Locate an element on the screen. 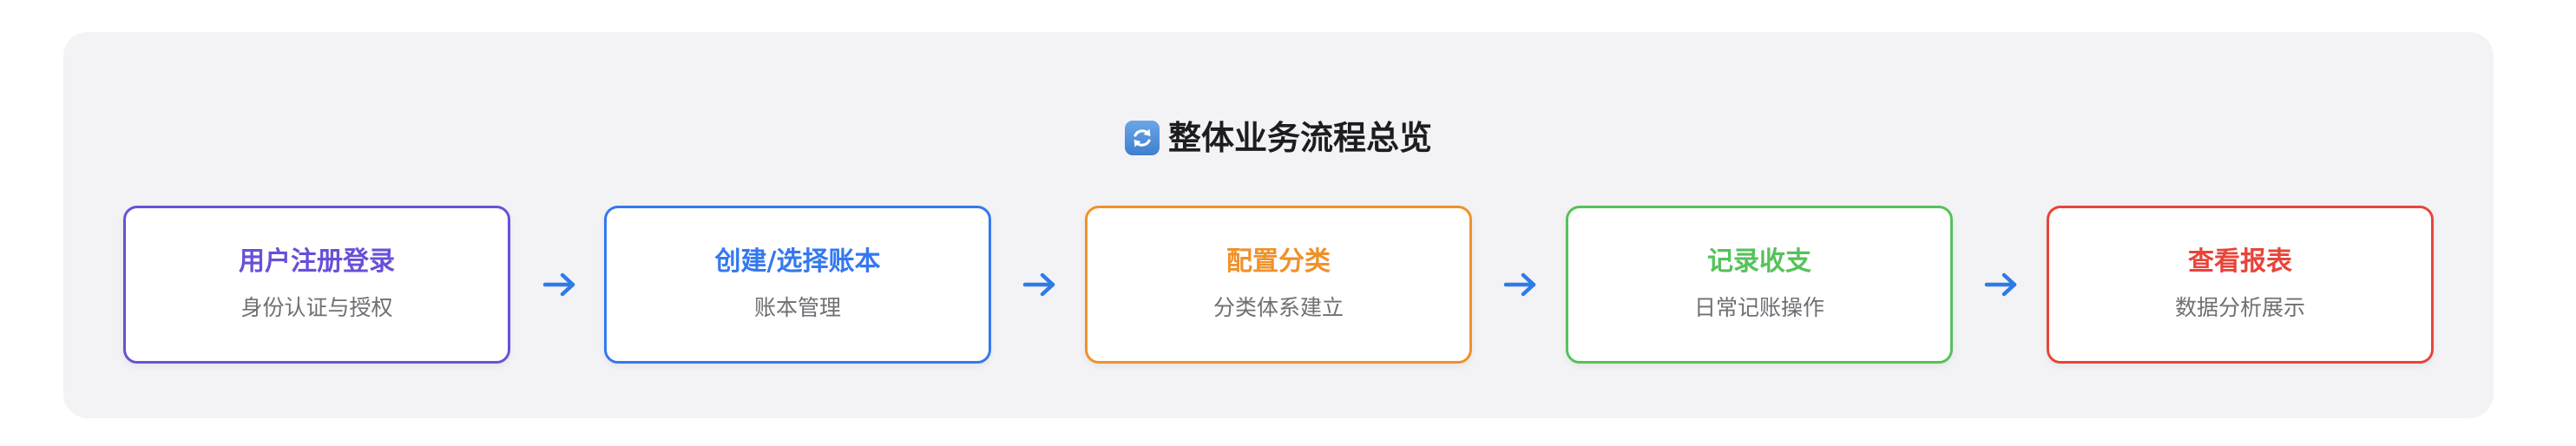  diagram-title: 整体业务流程总览 is located at coordinates (1278, 138).